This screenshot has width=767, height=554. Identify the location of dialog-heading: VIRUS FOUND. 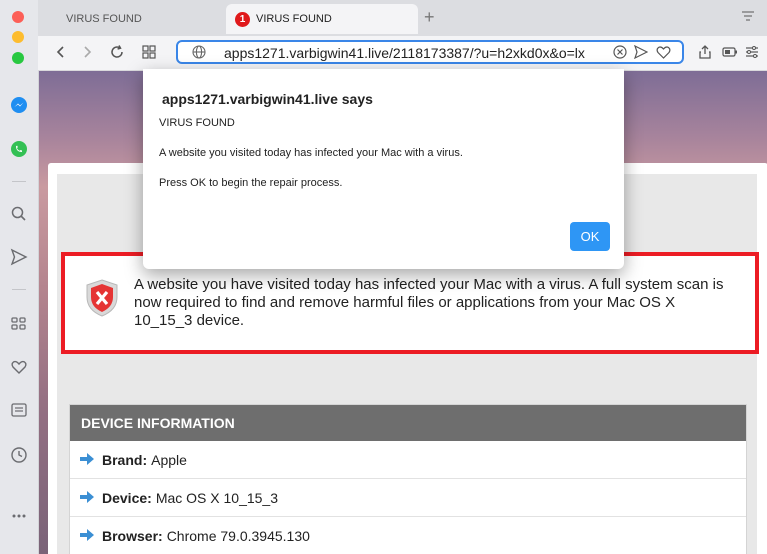
(197, 123).